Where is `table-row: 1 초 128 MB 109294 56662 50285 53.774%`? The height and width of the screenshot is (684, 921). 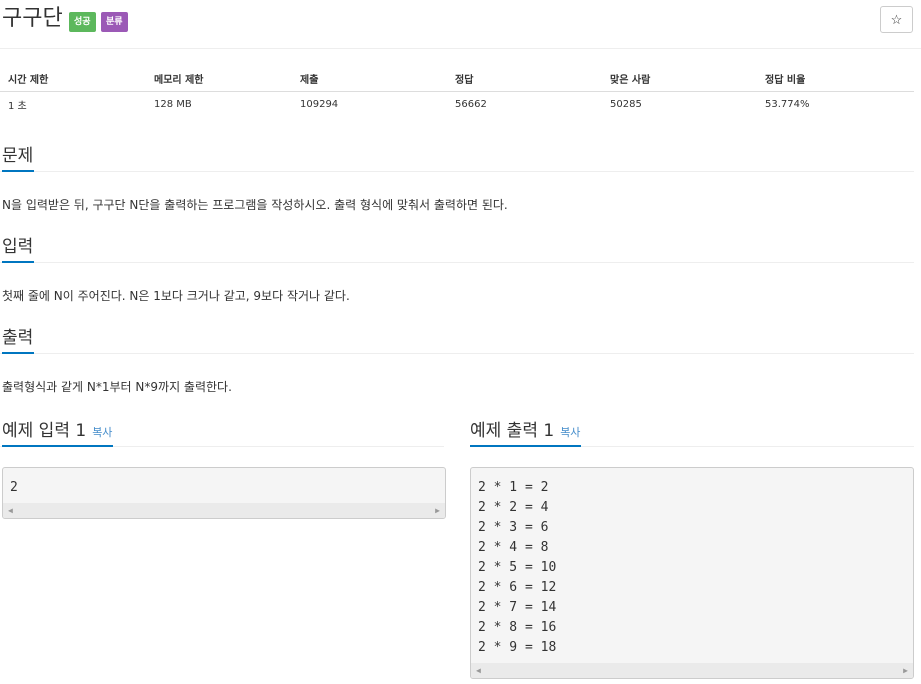
table-row: 1 초 128 MB 109294 56662 50285 53.774% is located at coordinates (457, 104).